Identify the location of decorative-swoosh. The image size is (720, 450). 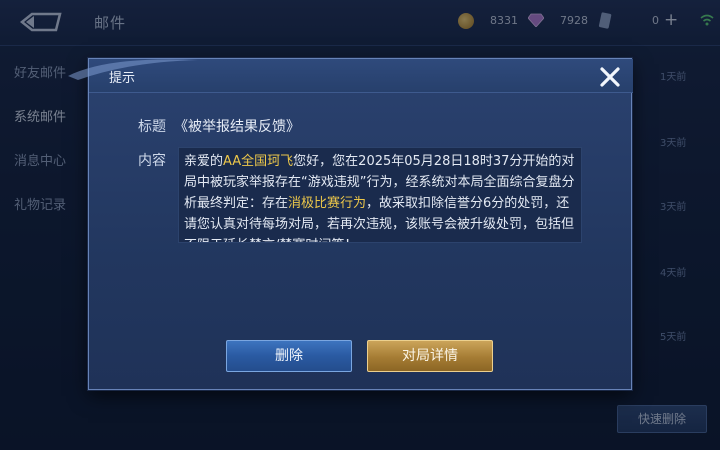
(133, 69).